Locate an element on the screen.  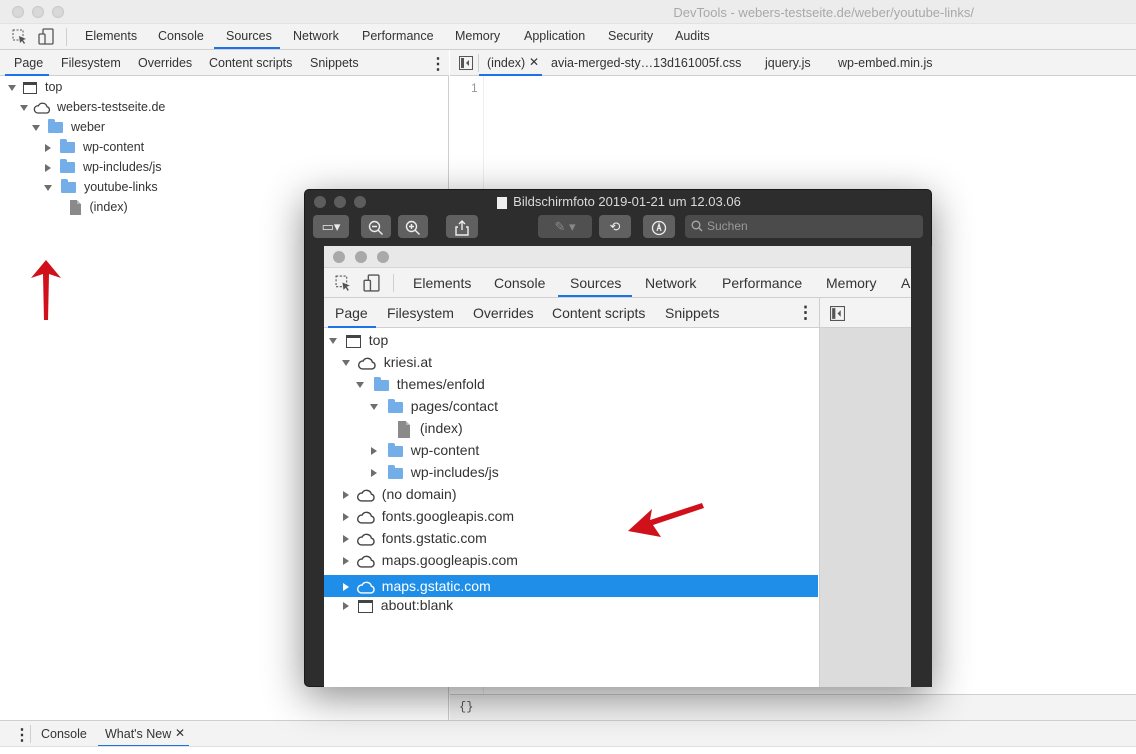
shot-tab-network: Network is located at coordinates (671, 283).